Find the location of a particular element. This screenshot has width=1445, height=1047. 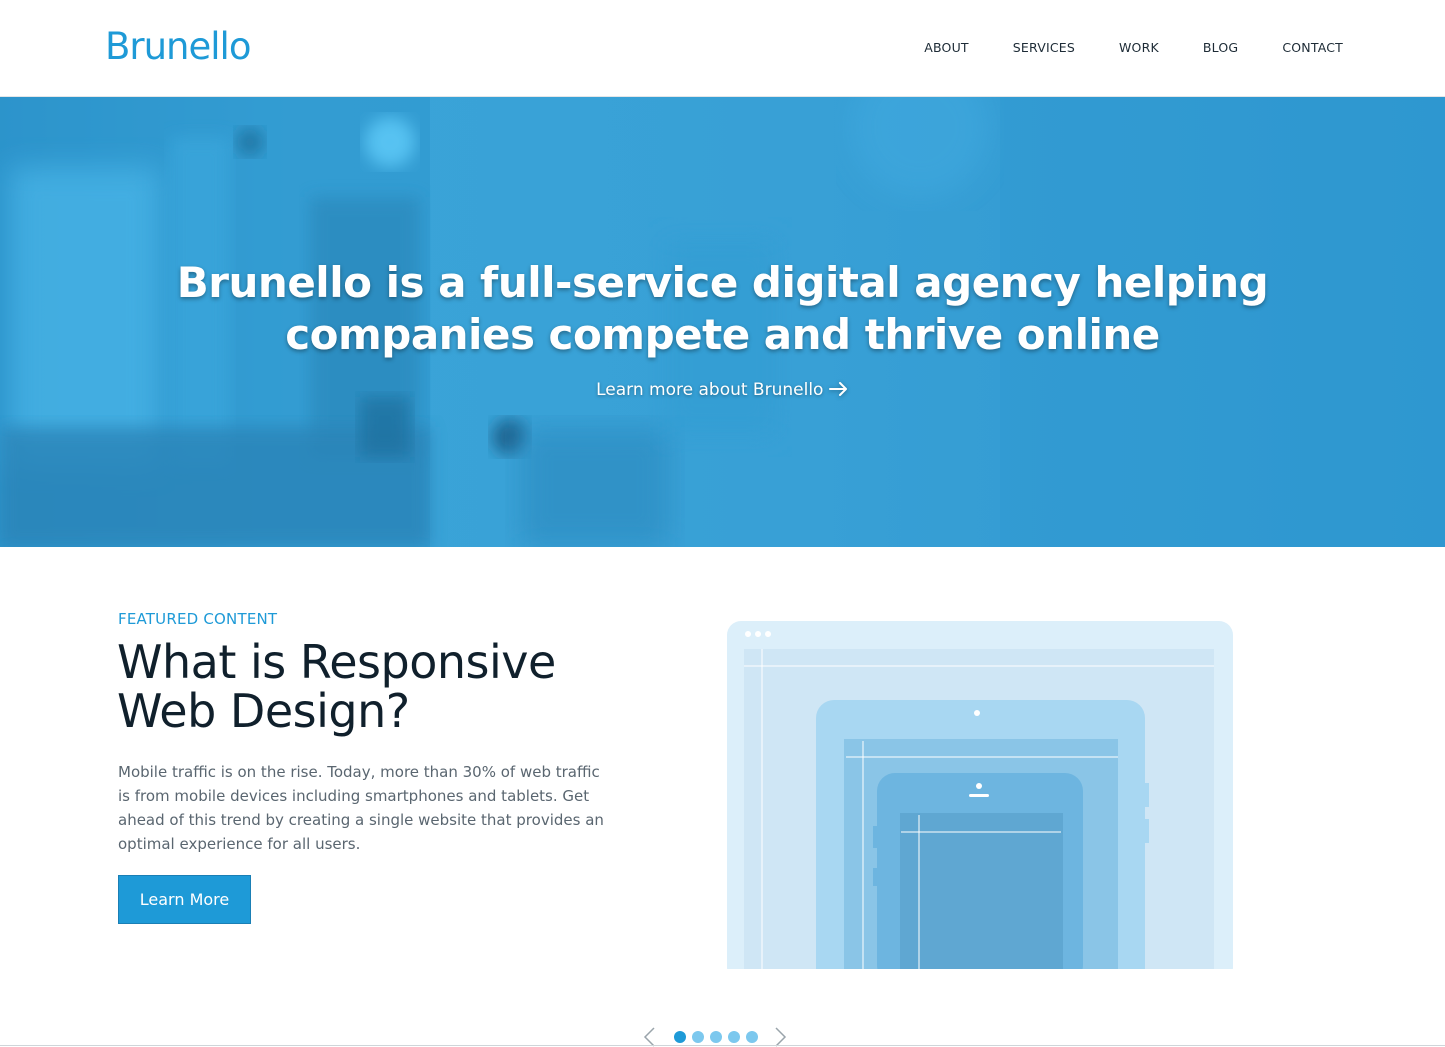

arrow-right-icon is located at coordinates (837, 389).